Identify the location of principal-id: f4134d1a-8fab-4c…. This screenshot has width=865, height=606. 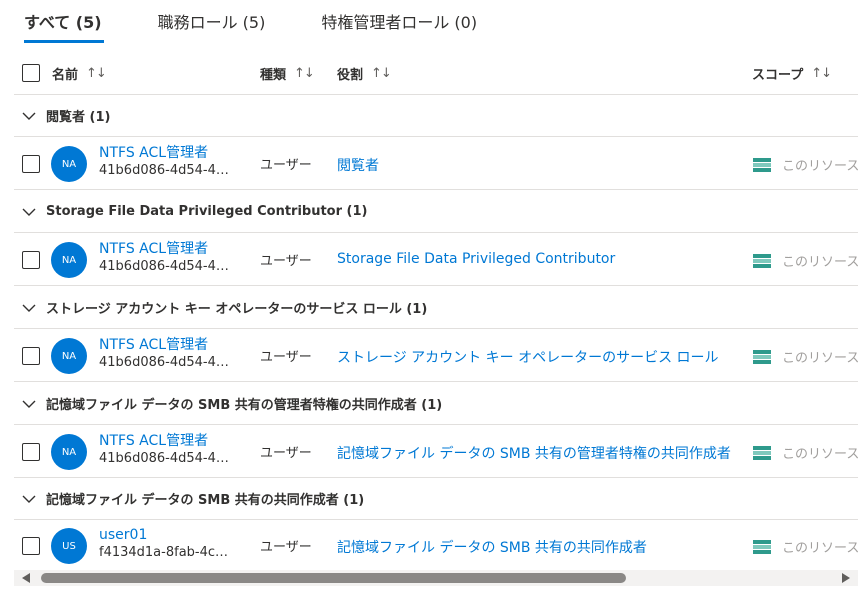
(164, 552).